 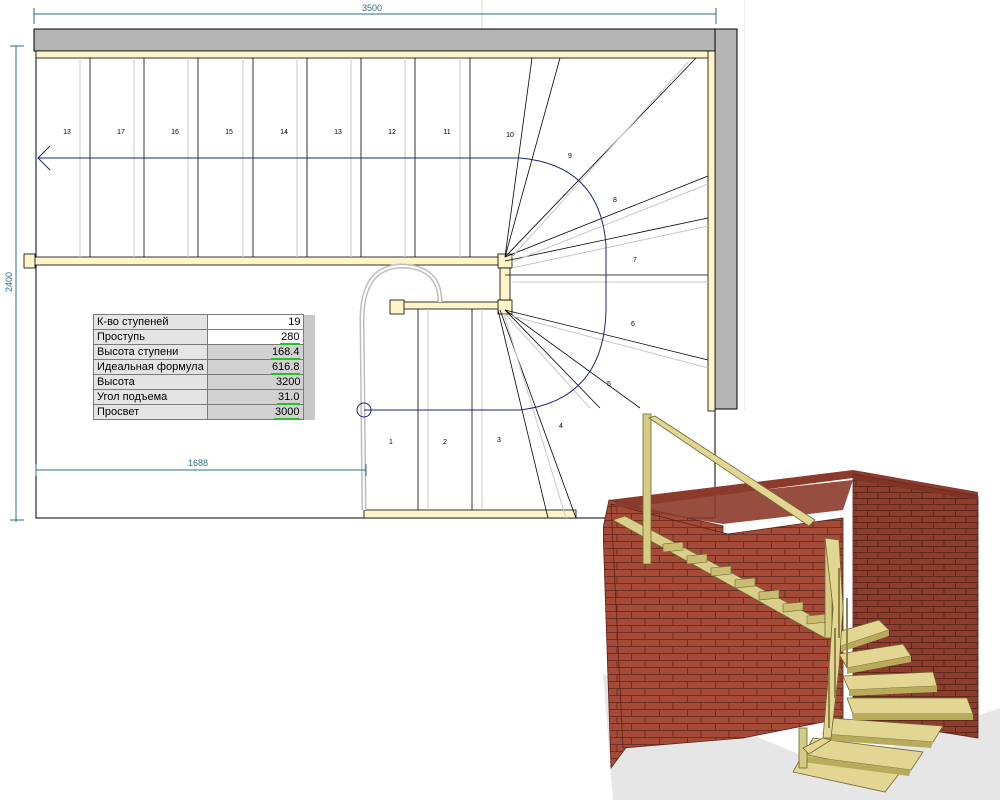 I want to click on right-wall, so click(x=726, y=219).